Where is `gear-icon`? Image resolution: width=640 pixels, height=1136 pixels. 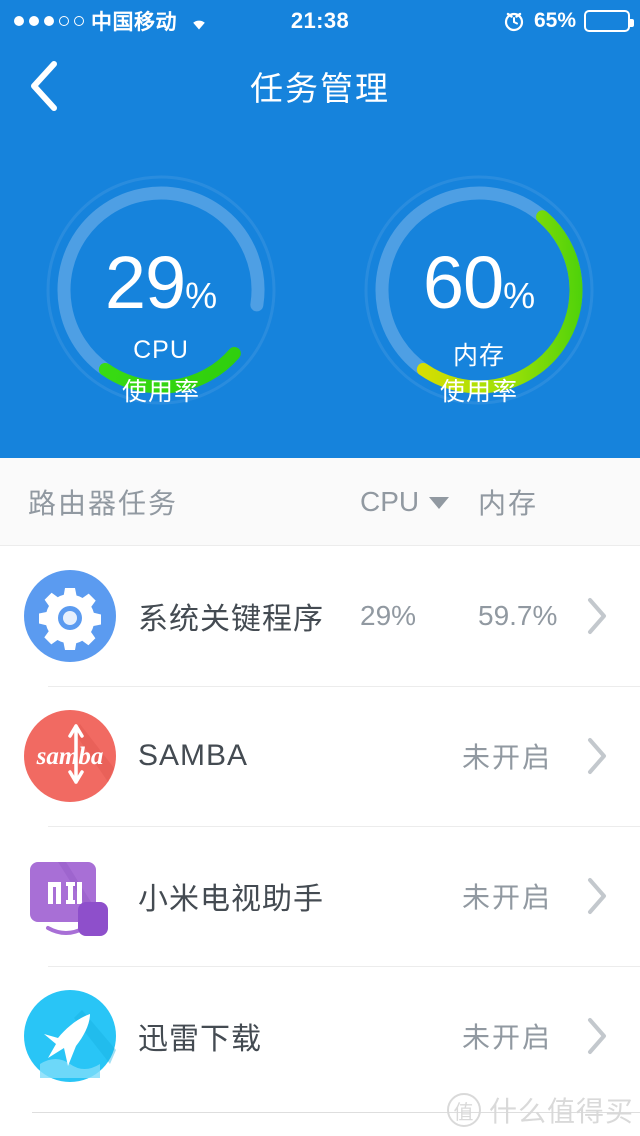 gear-icon is located at coordinates (70, 616).